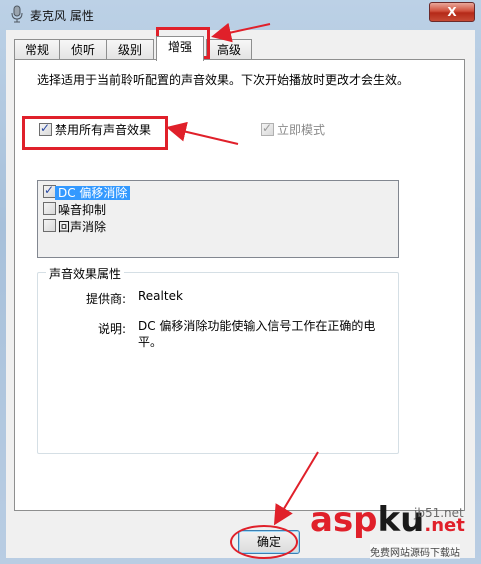 Image resolution: width=481 pixels, height=564 pixels. I want to click on arrow-to-tab, so click(241, 32).